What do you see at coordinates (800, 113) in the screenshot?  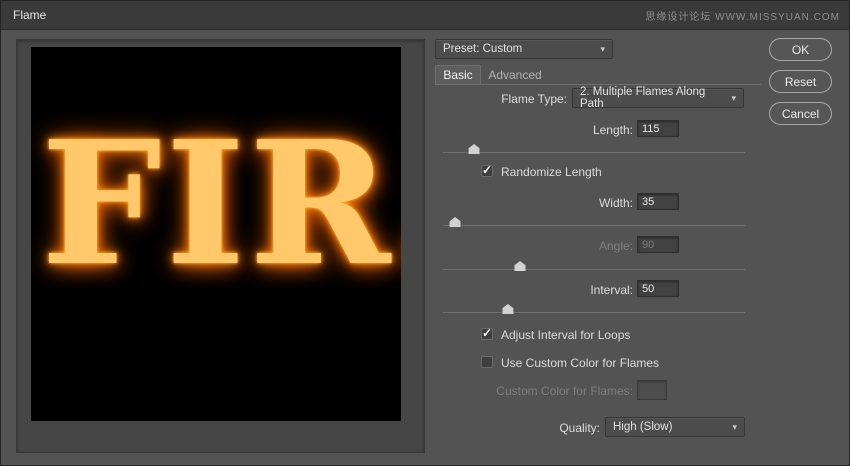 I see `cancel-button: Cancel` at bounding box center [800, 113].